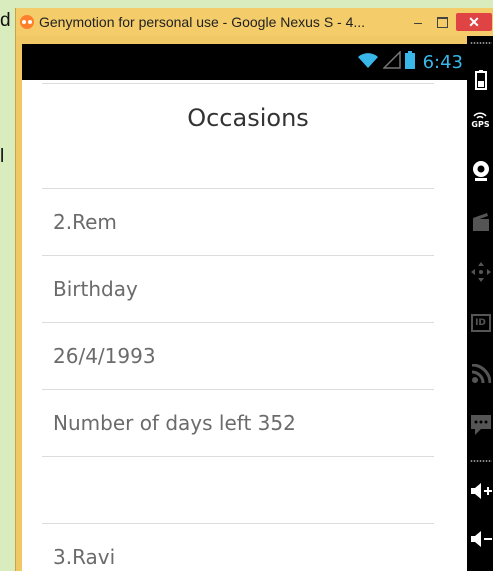 Image resolution: width=493 pixels, height=571 pixels. Describe the element at coordinates (368, 62) in the screenshot. I see `wifi-icon` at that location.